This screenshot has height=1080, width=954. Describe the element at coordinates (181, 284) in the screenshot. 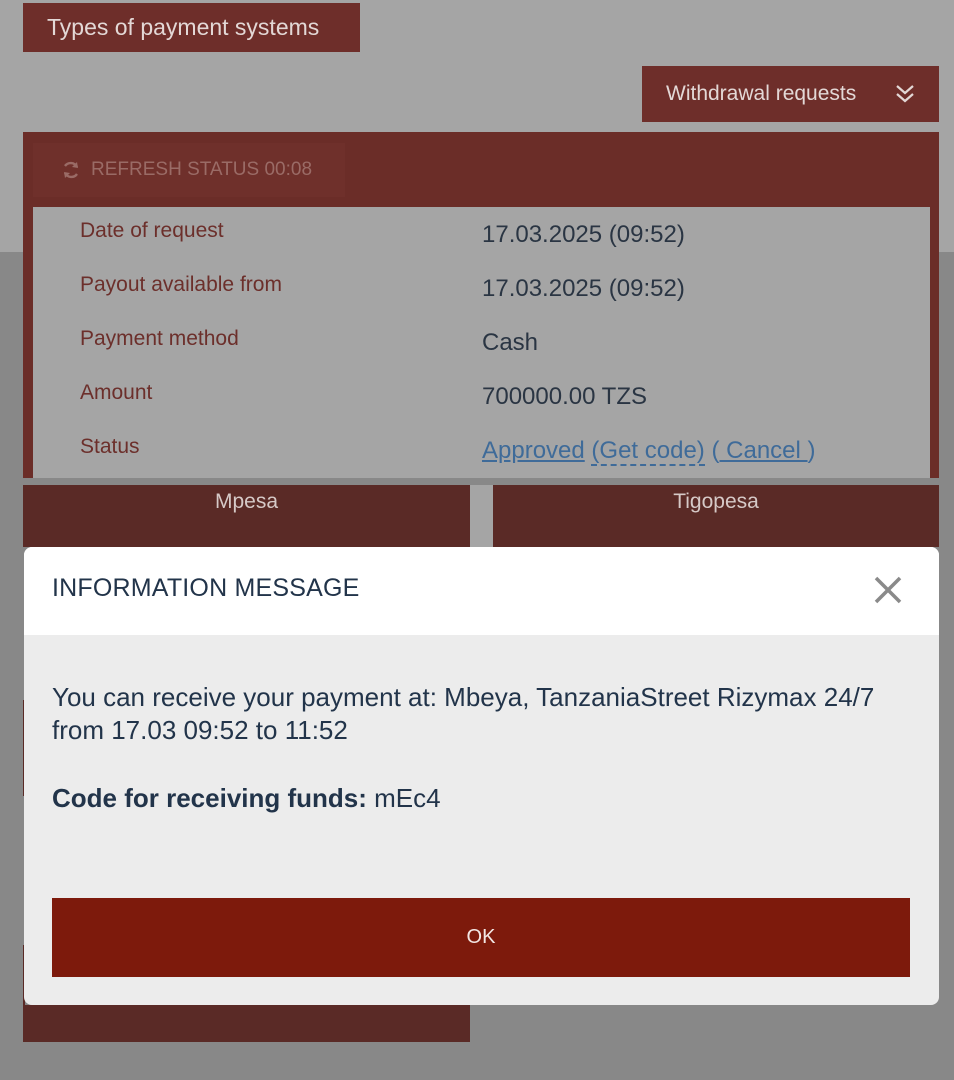

I see `detail-label: Payout available from` at that location.